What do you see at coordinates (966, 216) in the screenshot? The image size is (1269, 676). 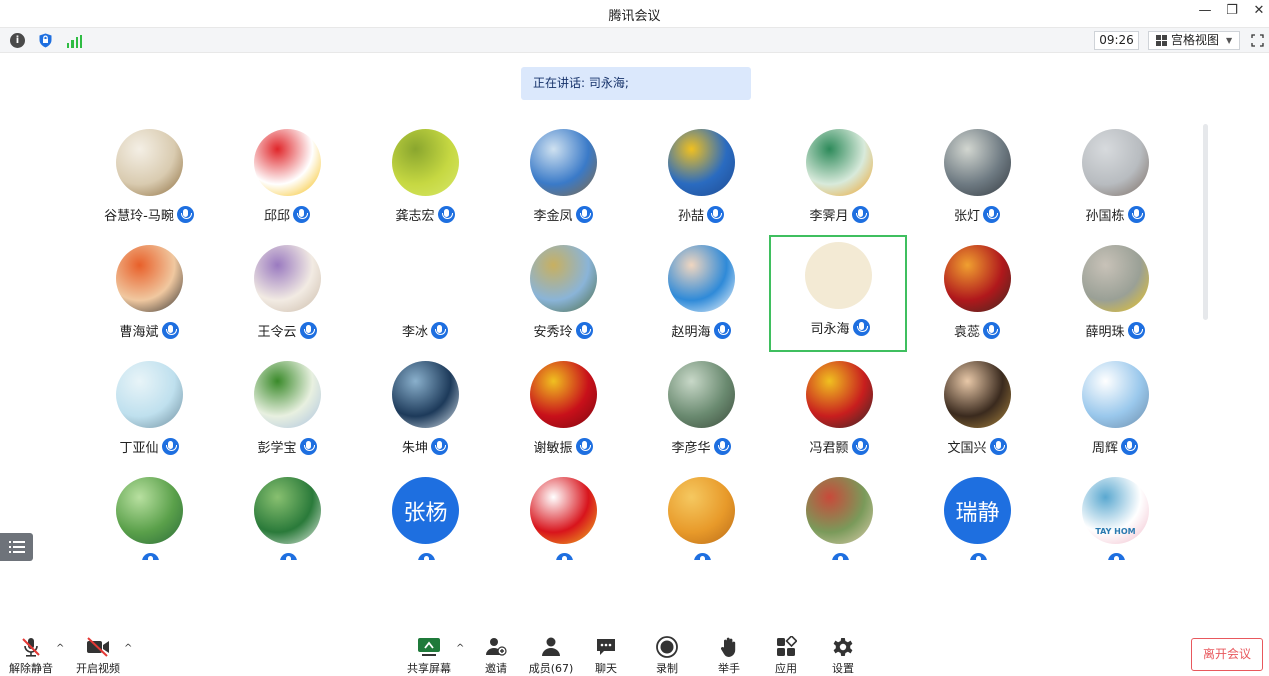 I see `participant-name: 张灯` at bounding box center [966, 216].